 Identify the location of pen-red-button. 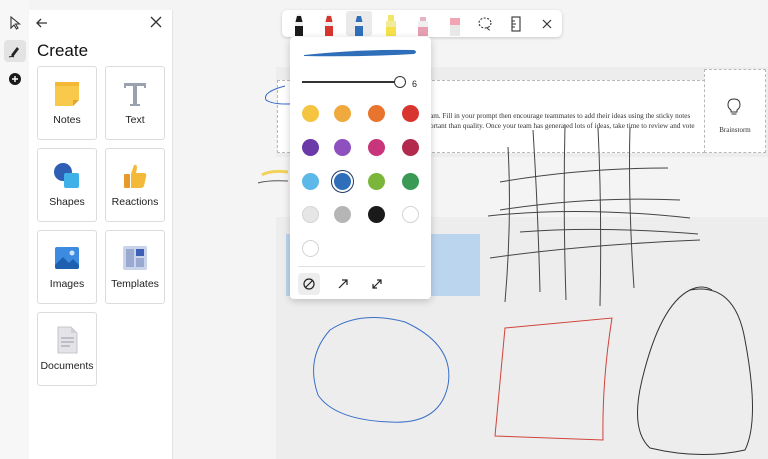
(329, 23).